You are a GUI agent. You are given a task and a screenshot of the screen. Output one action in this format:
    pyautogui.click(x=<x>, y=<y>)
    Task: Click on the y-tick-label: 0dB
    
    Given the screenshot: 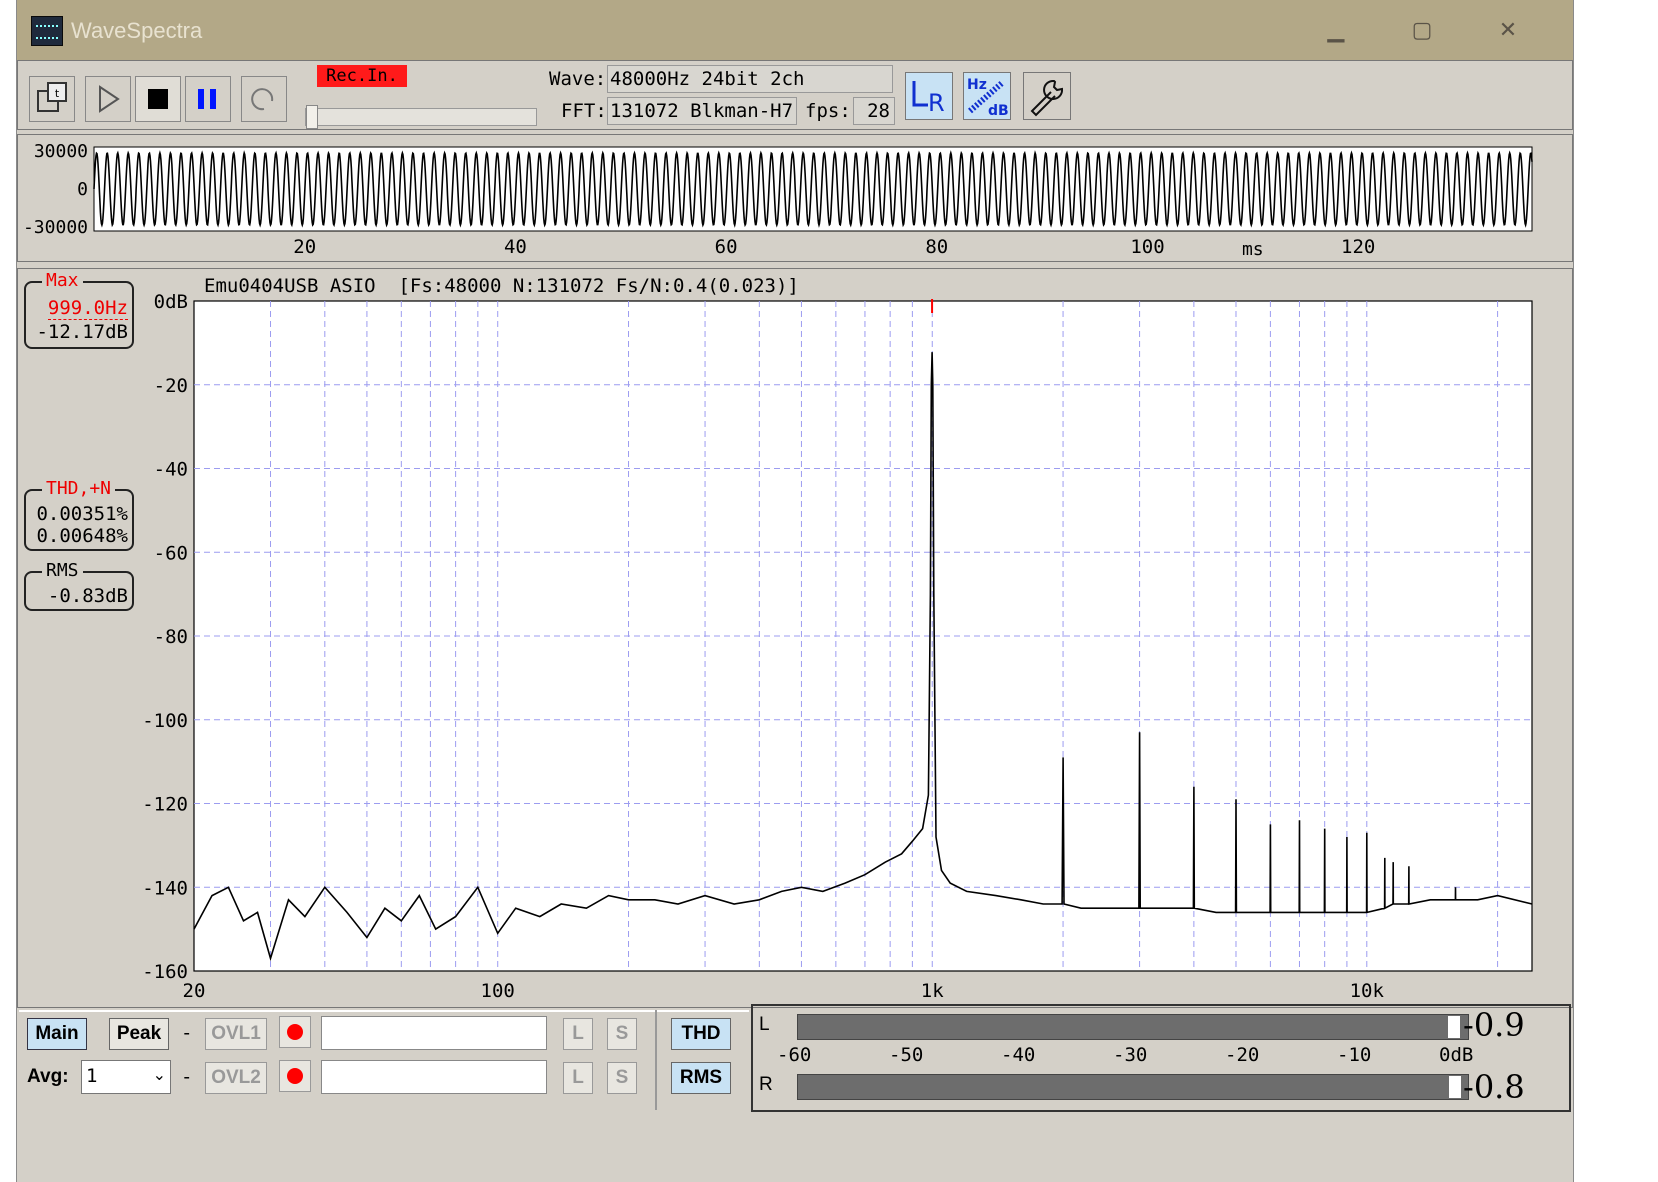 What is the action you would take?
    pyautogui.click(x=171, y=302)
    